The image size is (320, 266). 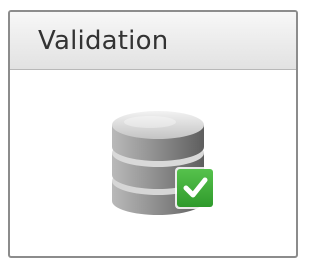 I want to click on tile-title: Validation, so click(x=103, y=40).